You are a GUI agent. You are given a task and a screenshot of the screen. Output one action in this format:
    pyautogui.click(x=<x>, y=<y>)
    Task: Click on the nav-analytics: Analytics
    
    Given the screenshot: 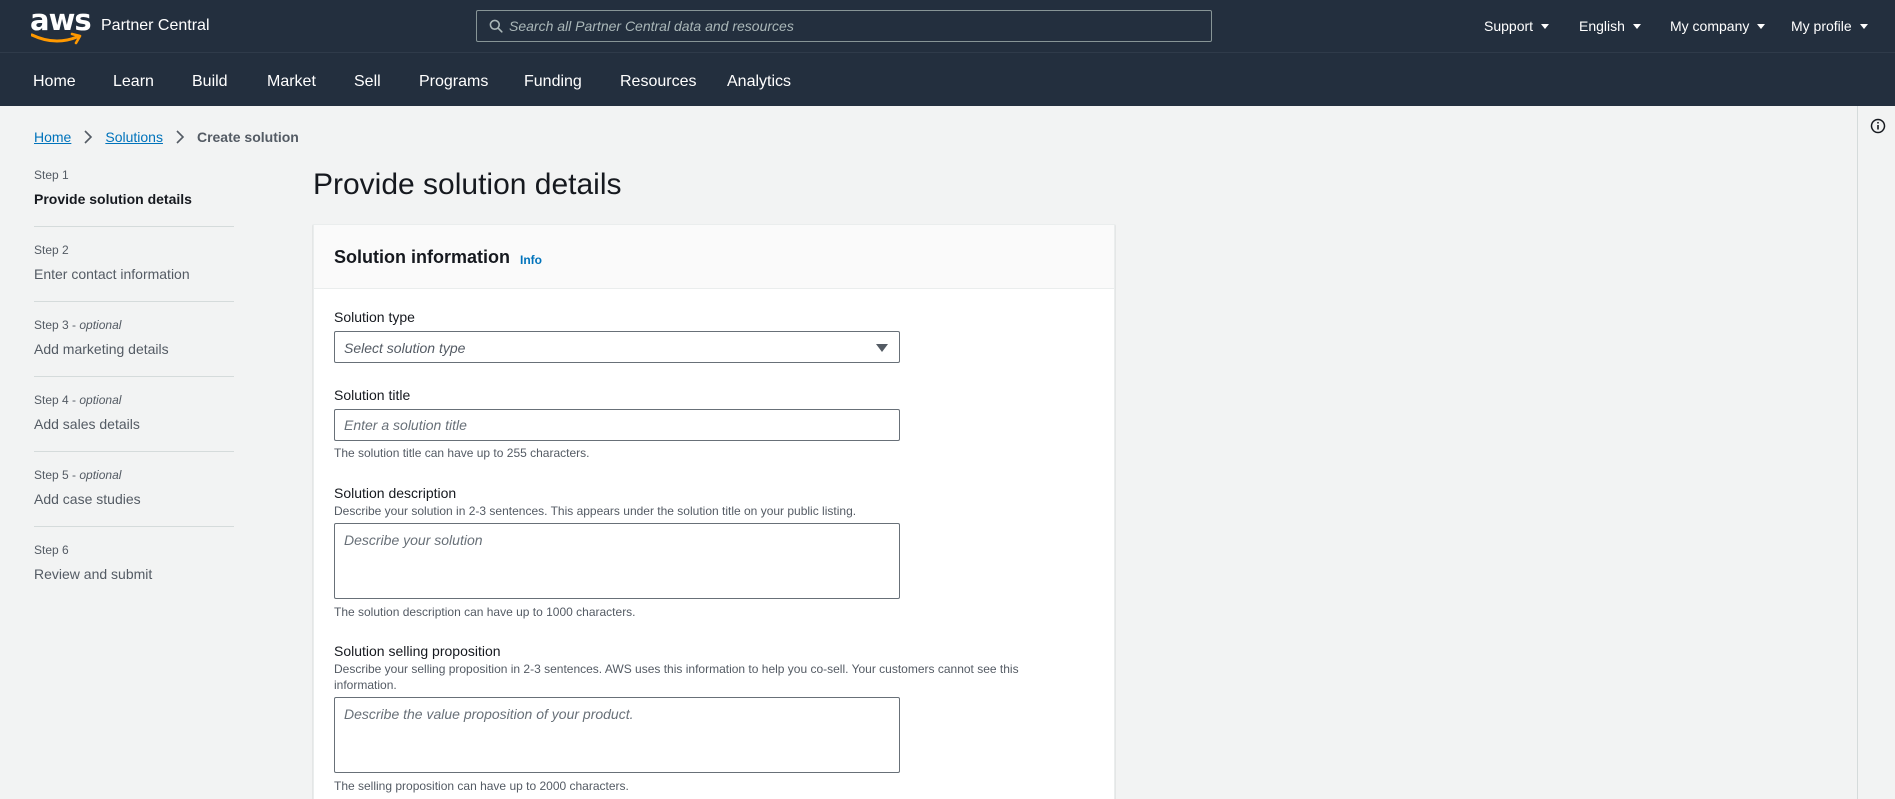 What is the action you would take?
    pyautogui.click(x=759, y=82)
    